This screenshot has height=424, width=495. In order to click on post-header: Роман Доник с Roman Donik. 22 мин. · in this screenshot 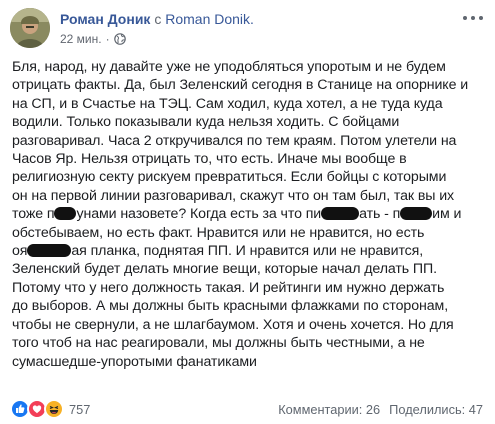, I will do `click(132, 28)`.